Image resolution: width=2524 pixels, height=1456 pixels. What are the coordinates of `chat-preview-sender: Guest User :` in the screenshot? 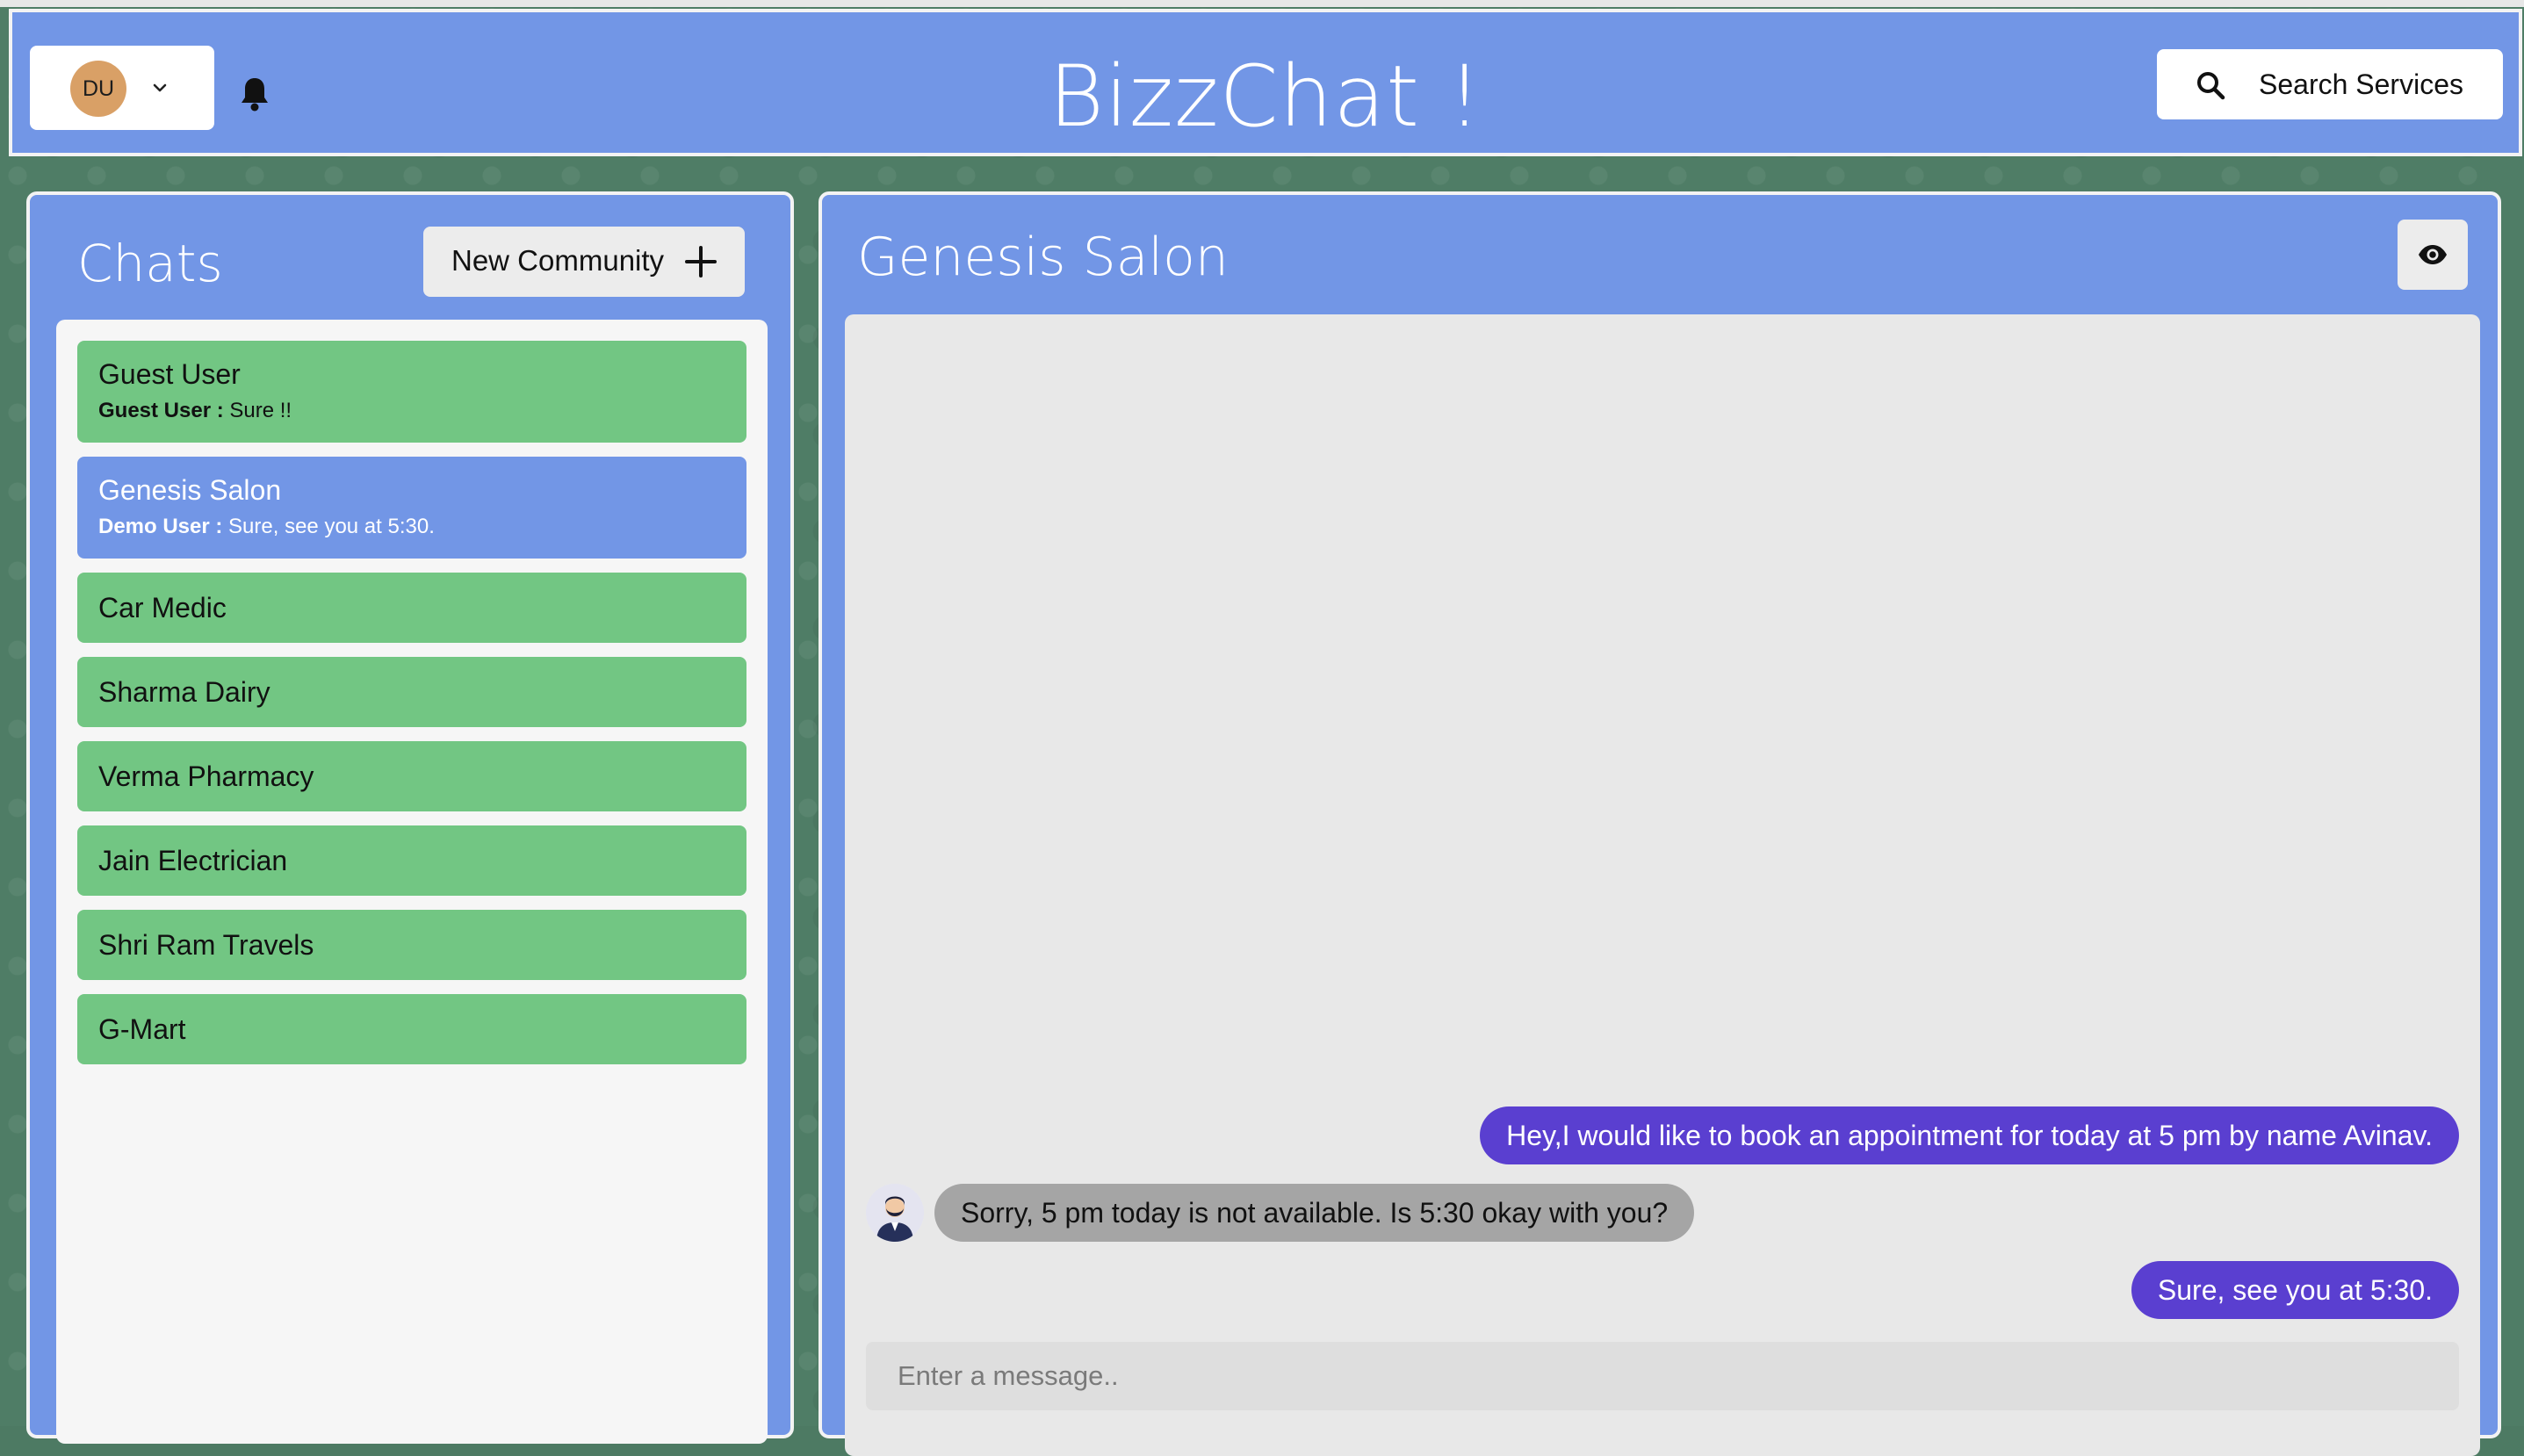 It's located at (161, 410).